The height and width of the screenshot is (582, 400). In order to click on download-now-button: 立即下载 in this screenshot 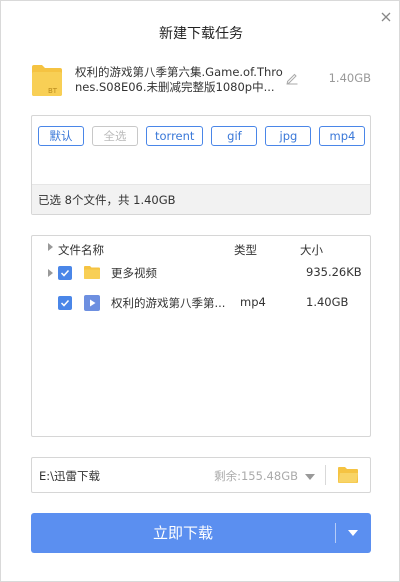, I will do `click(201, 533)`.